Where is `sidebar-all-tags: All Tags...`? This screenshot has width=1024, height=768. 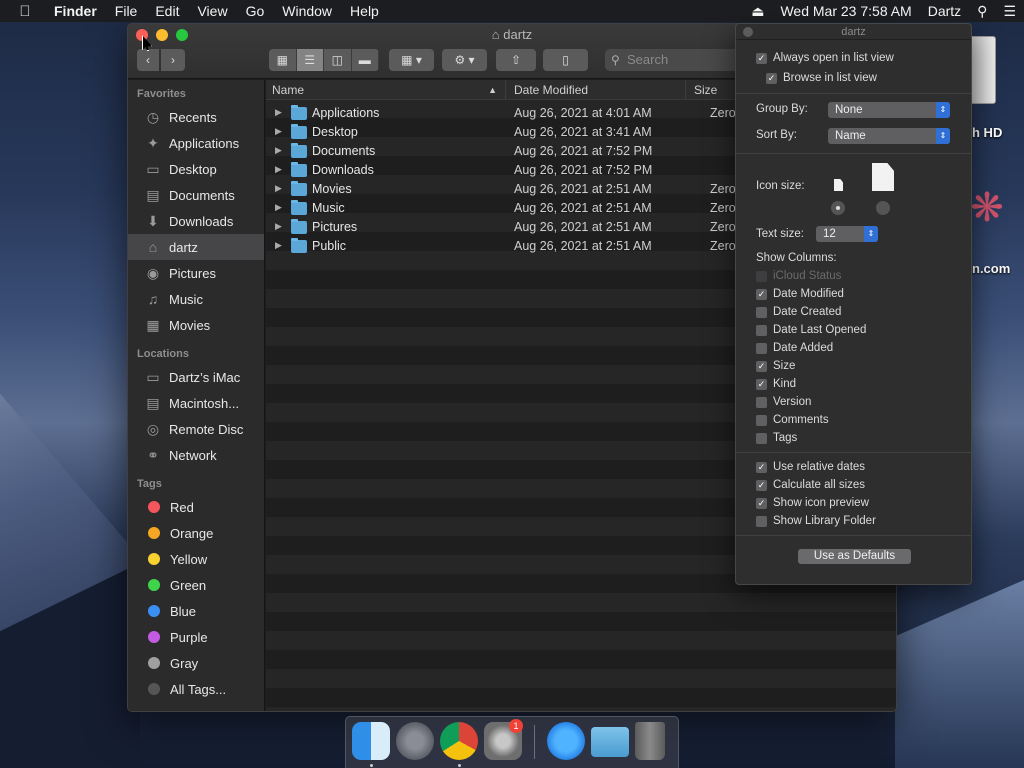
sidebar-all-tags: All Tags... is located at coordinates (196, 689).